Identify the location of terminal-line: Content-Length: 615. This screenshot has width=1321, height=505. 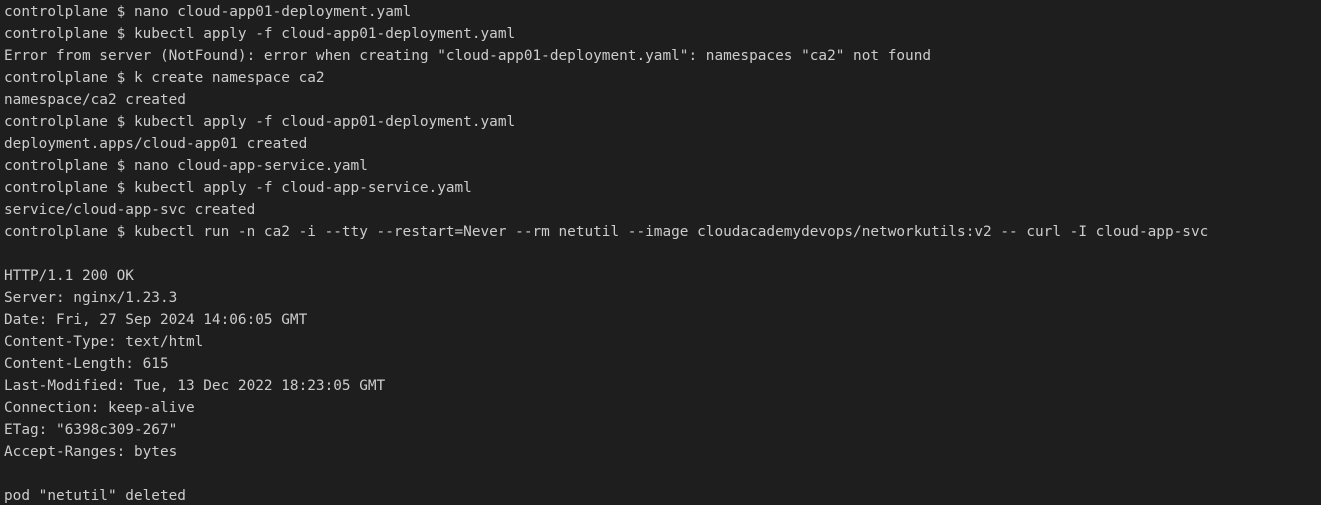
(86, 364).